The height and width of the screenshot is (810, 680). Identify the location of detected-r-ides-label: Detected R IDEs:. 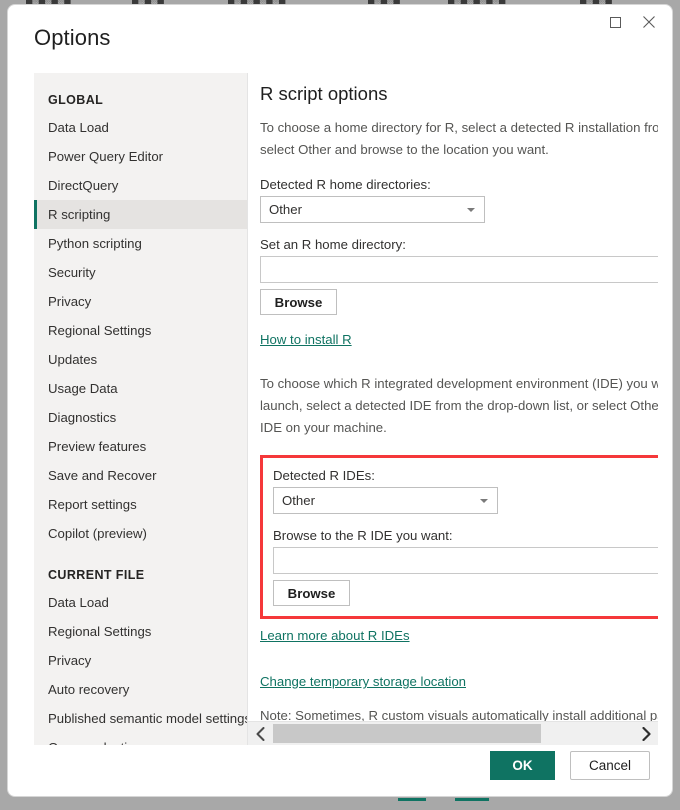
(324, 475).